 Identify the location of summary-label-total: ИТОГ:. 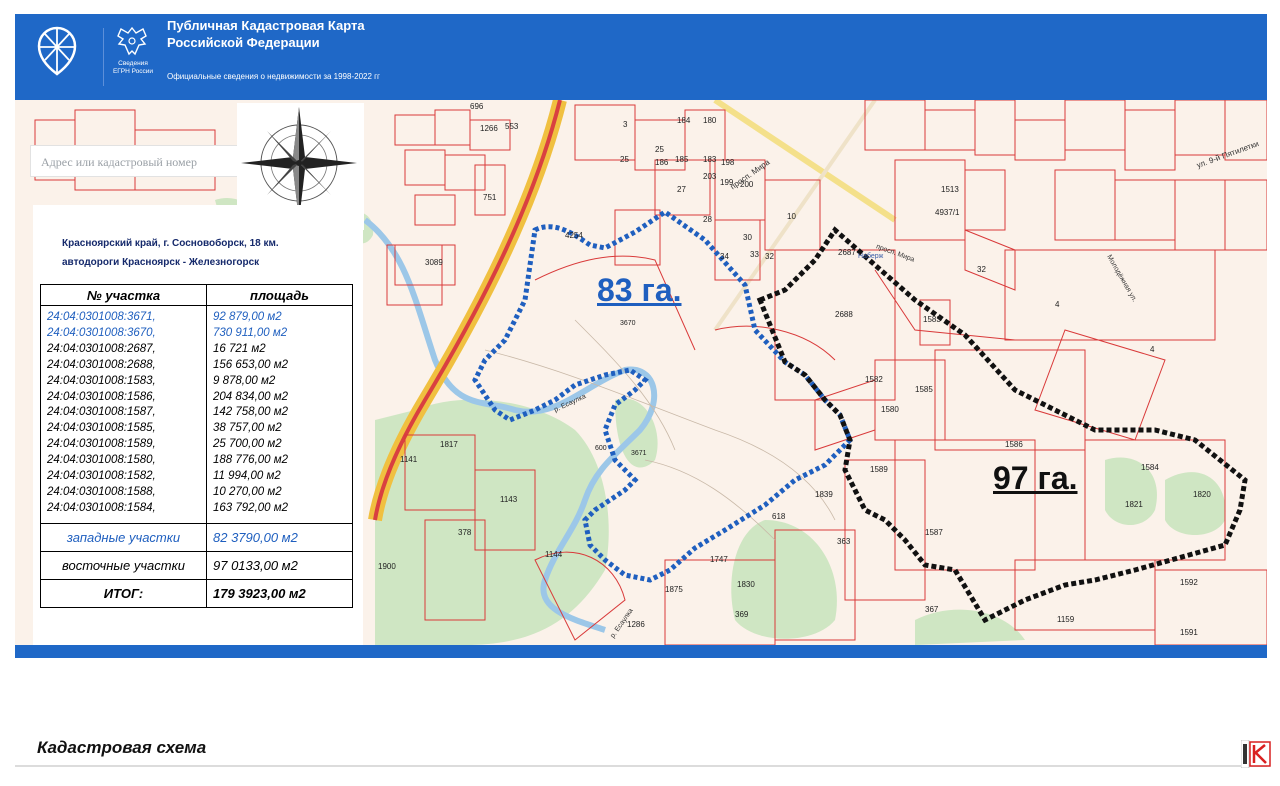
(123, 593).